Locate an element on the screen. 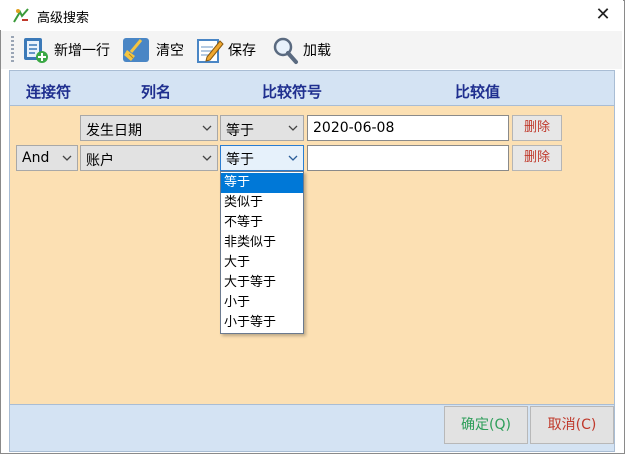 This screenshot has height=454, width=625. row2-column-select: 账户 is located at coordinates (149, 158).